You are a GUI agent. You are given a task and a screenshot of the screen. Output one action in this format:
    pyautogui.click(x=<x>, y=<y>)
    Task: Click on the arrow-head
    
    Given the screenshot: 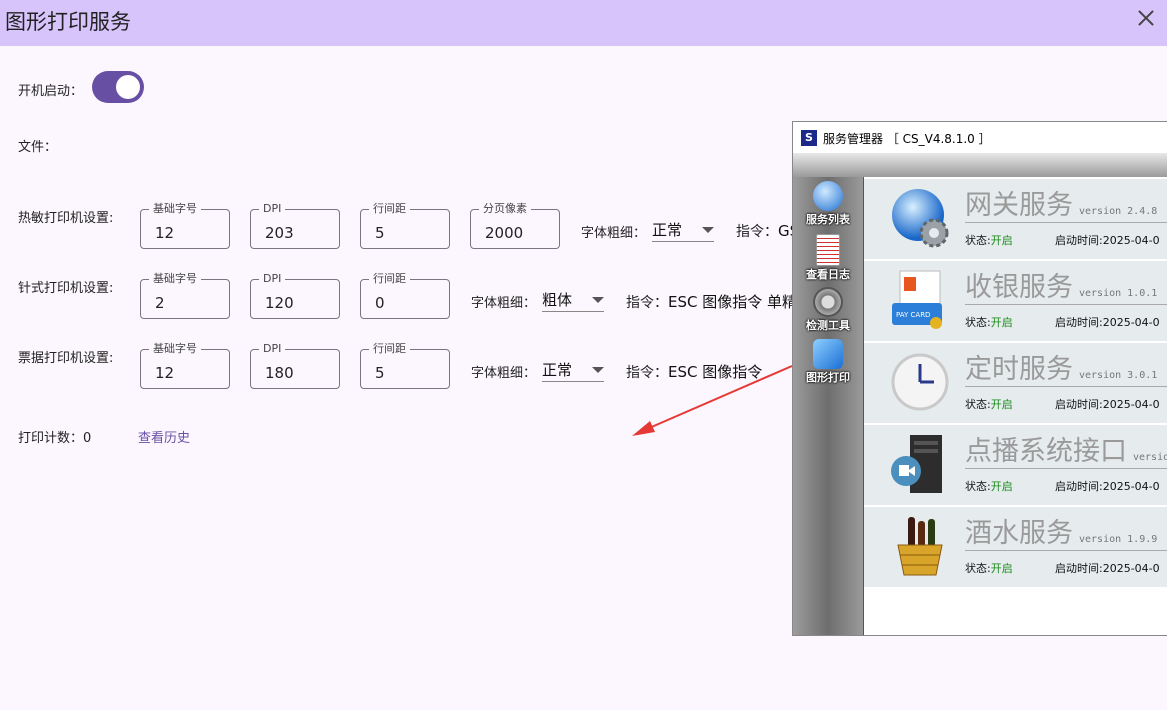 What is the action you would take?
    pyautogui.click(x=643, y=428)
    